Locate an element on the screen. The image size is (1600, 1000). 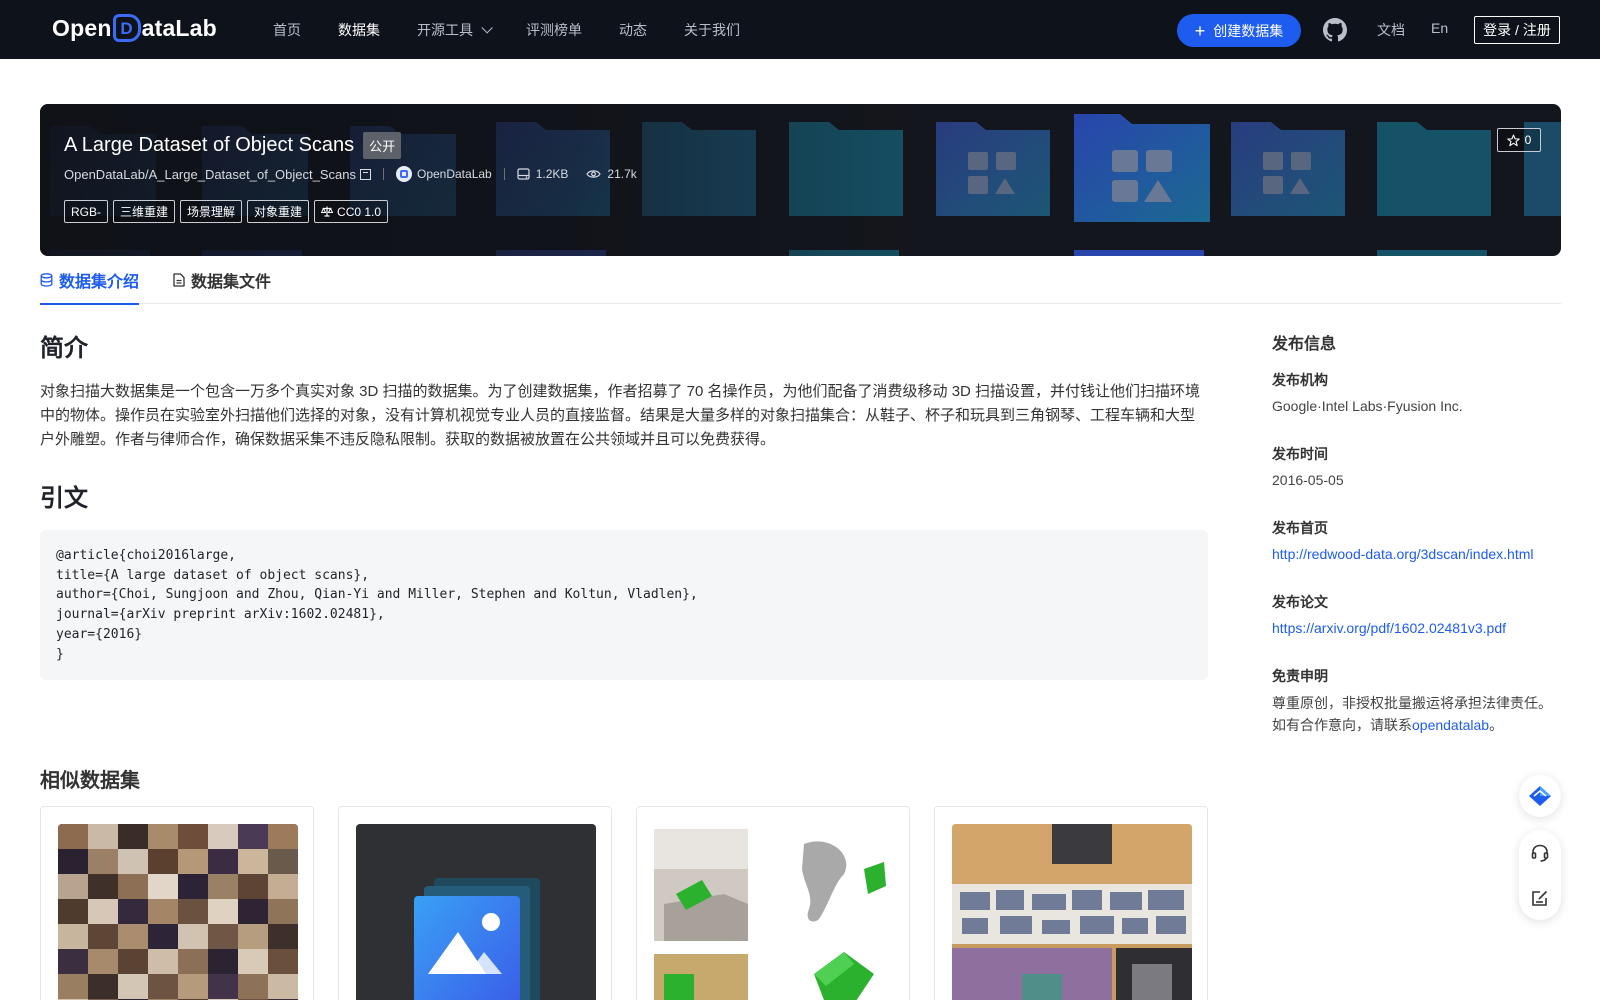
nav-open-tools-label: 开源工具 is located at coordinates (445, 29).